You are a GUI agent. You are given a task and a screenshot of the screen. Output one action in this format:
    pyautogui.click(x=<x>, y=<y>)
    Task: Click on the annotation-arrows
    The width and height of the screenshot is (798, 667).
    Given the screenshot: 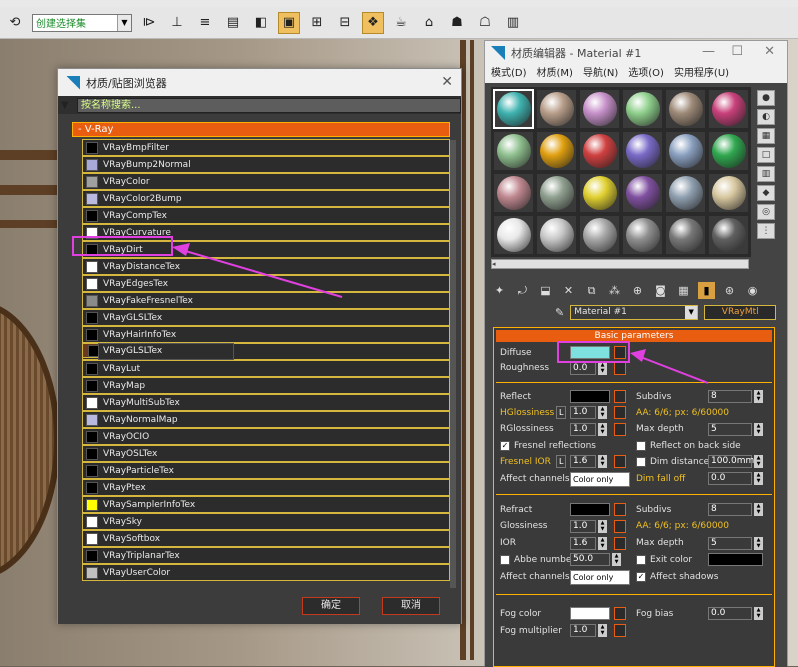 What is the action you would take?
    pyautogui.click(x=440, y=313)
    